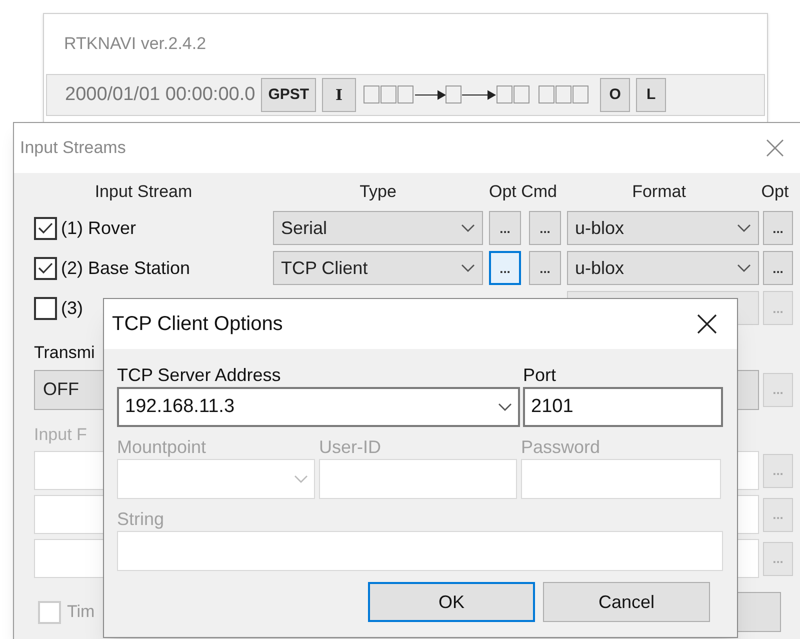  I want to click on stream-label: (2) Base Station, so click(125, 268).